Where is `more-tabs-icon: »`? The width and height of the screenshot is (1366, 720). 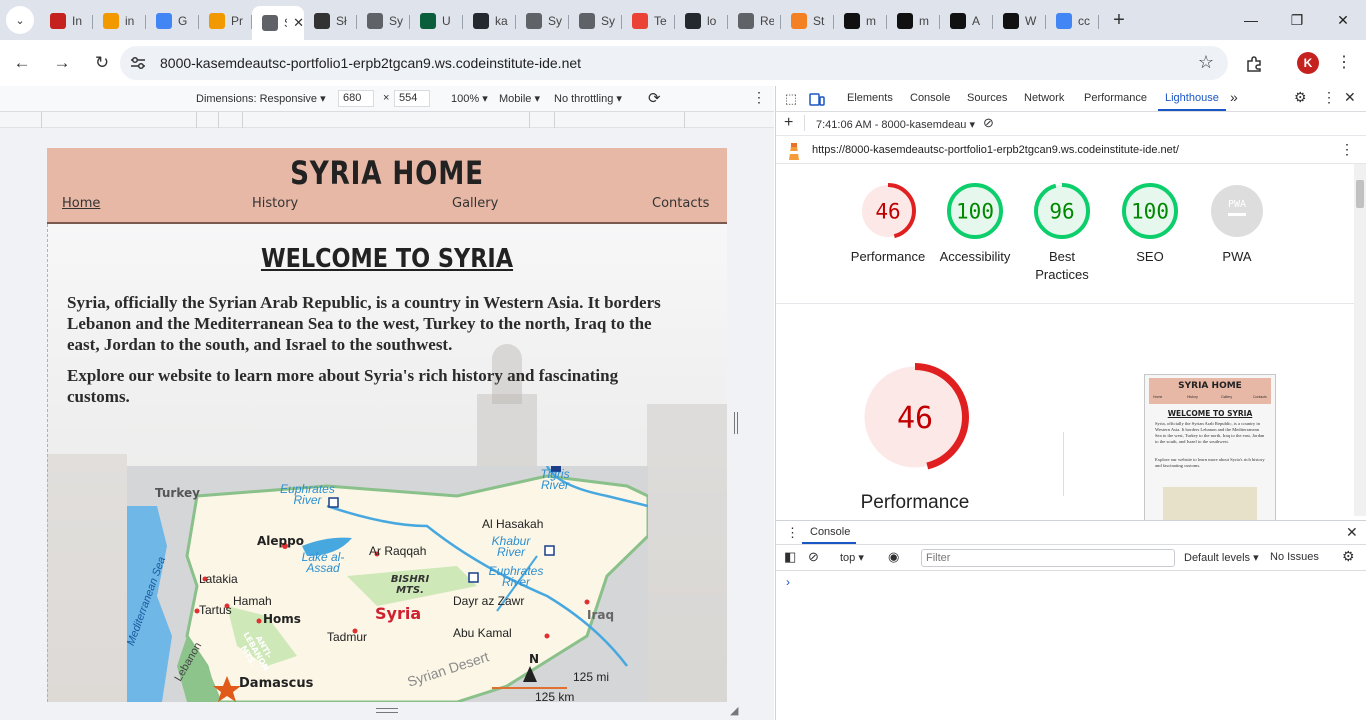
more-tabs-icon: » is located at coordinates (1234, 97).